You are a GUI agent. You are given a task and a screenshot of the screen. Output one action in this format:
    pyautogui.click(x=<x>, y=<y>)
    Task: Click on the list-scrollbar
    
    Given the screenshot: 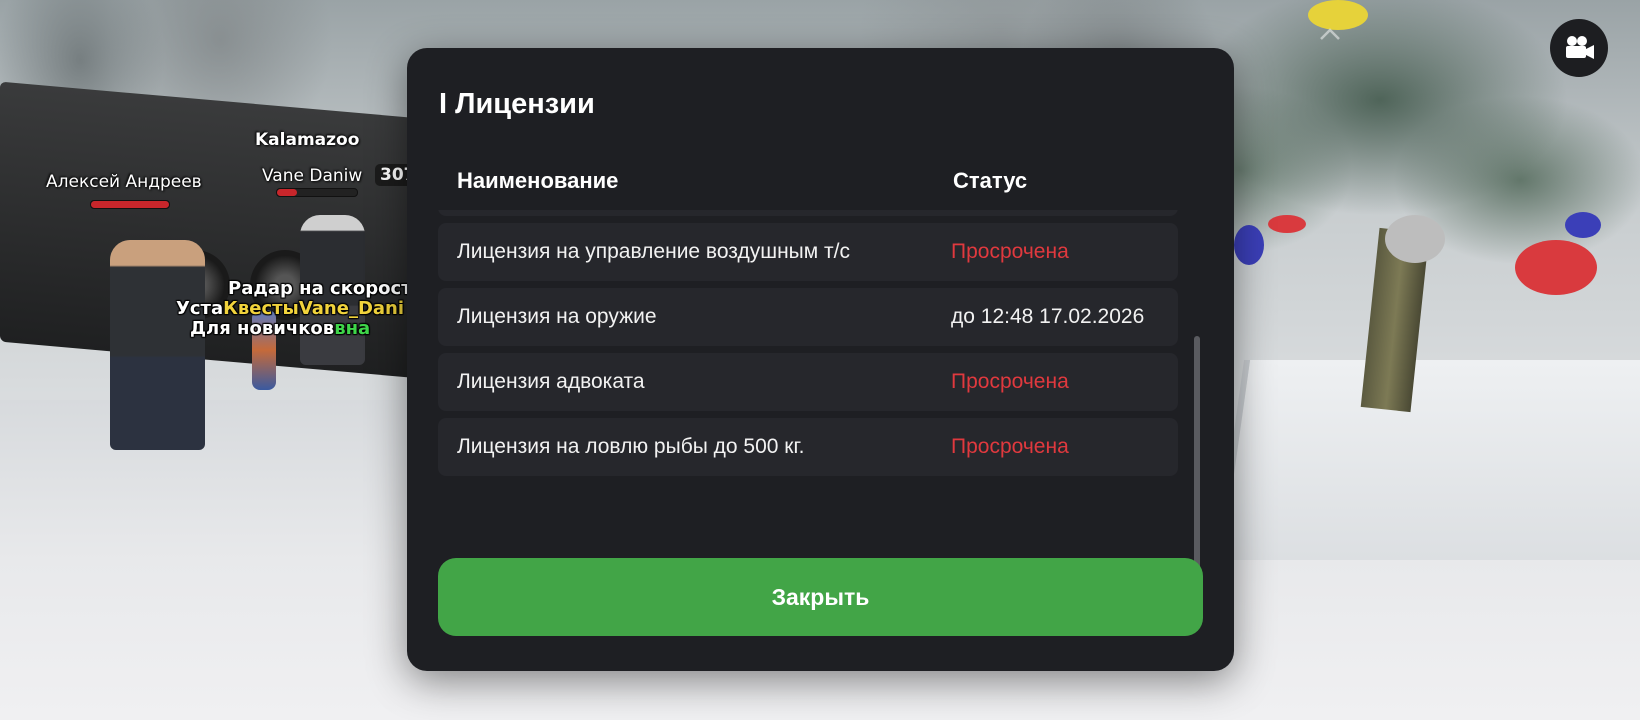 What is the action you would take?
    pyautogui.click(x=1197, y=453)
    